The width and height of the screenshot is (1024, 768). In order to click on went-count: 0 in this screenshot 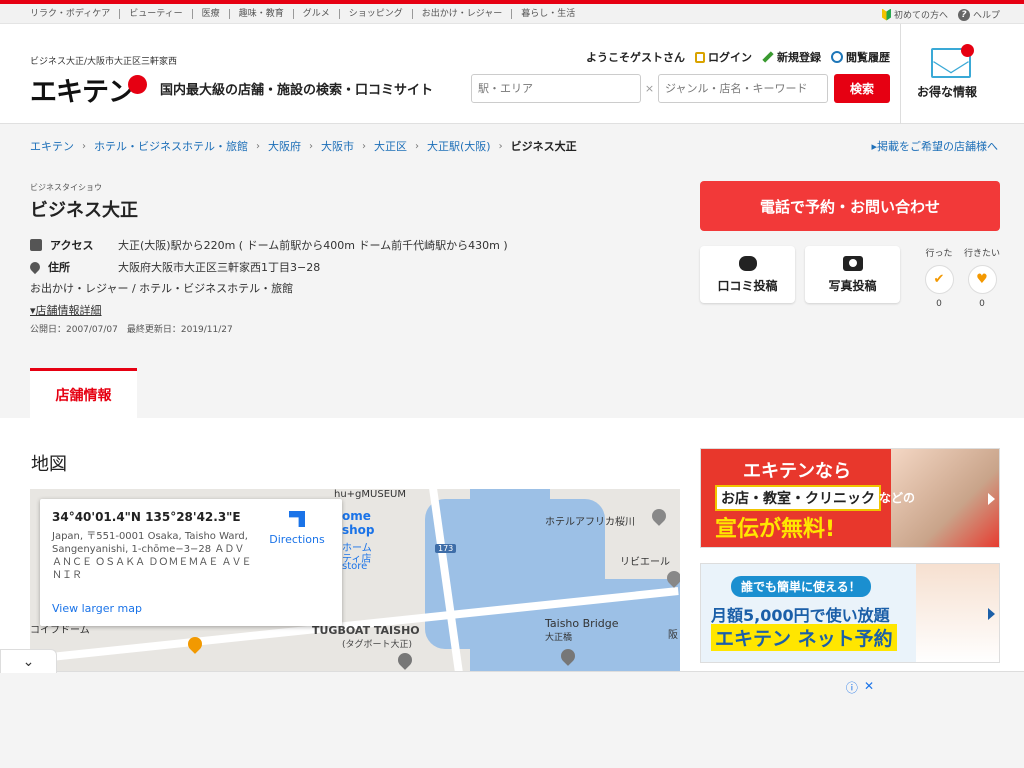, I will do `click(939, 304)`.